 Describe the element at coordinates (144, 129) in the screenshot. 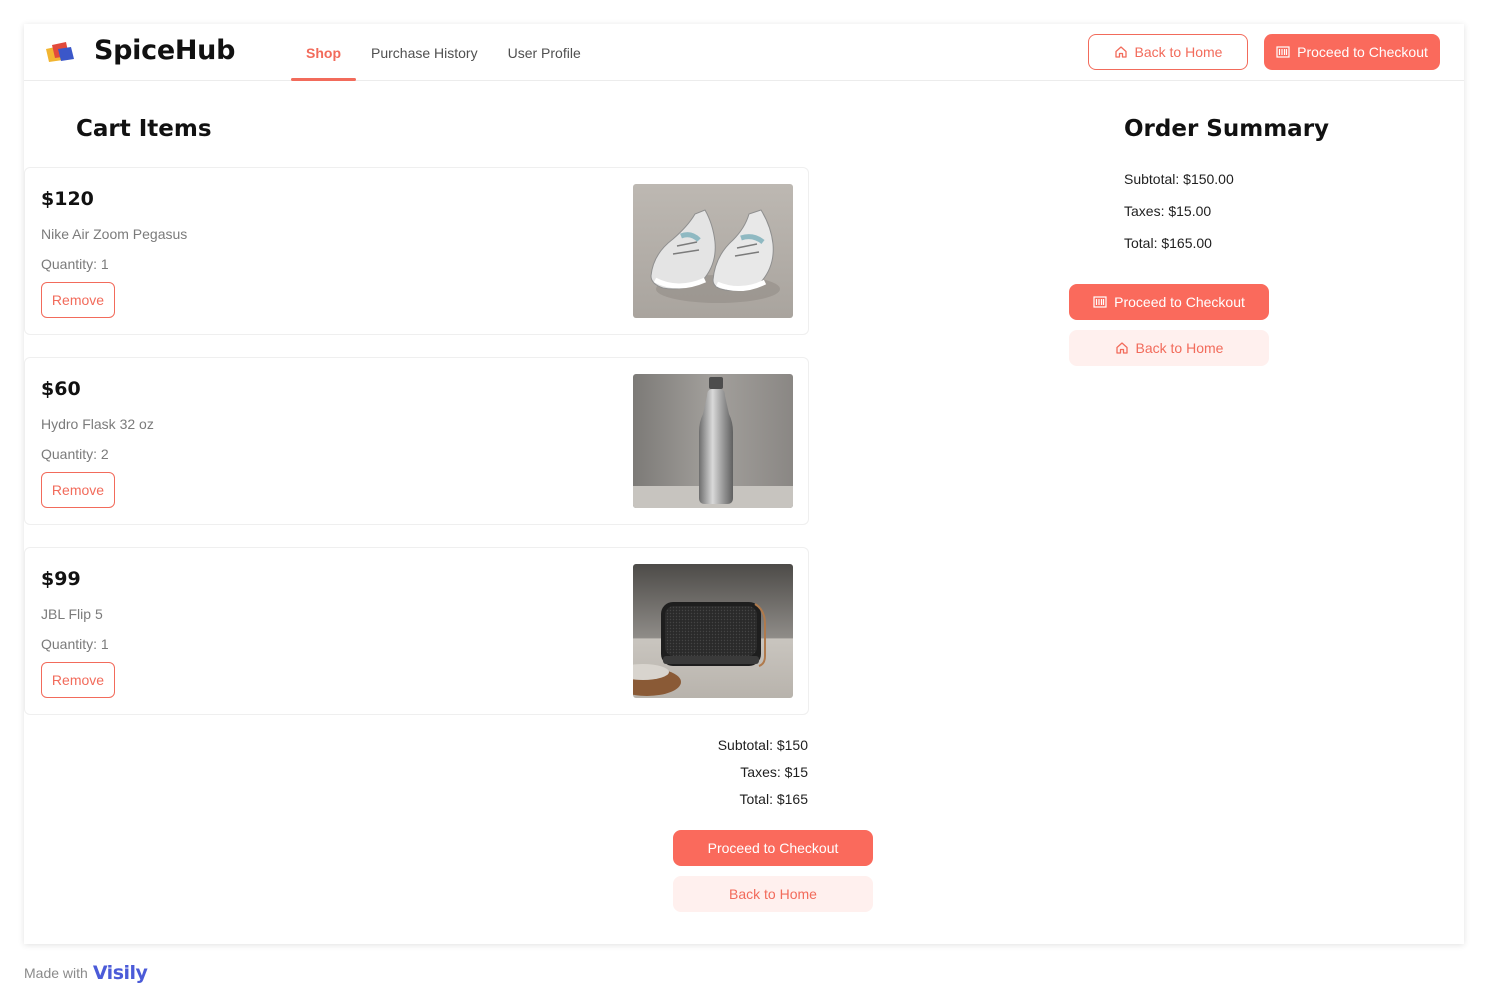

I see `cart-title: Cart Items` at that location.